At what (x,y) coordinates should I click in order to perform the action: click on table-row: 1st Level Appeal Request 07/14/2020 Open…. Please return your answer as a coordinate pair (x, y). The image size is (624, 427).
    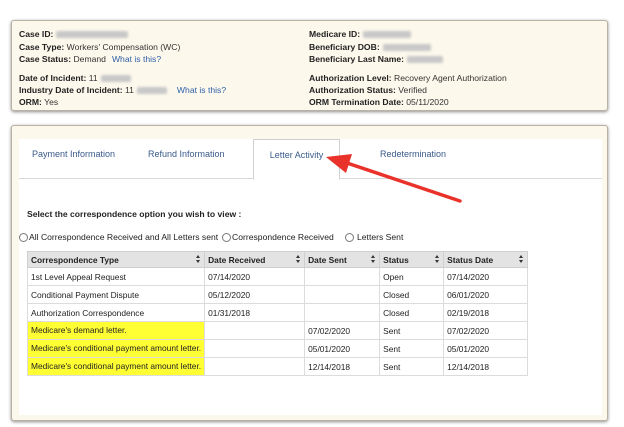
    Looking at the image, I should click on (277, 276).